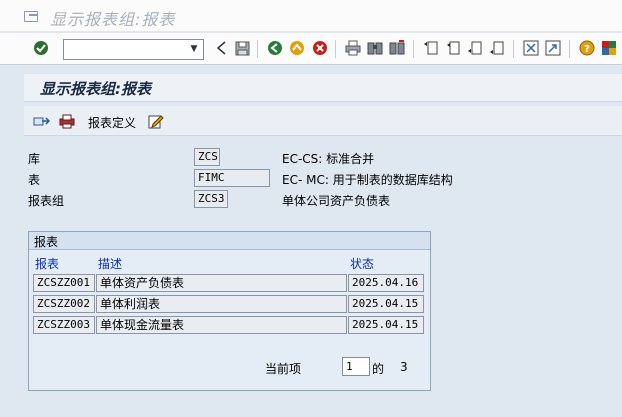  Describe the element at coordinates (95, 89) in the screenshot. I see `page-title: 显示报表组:报表` at that location.